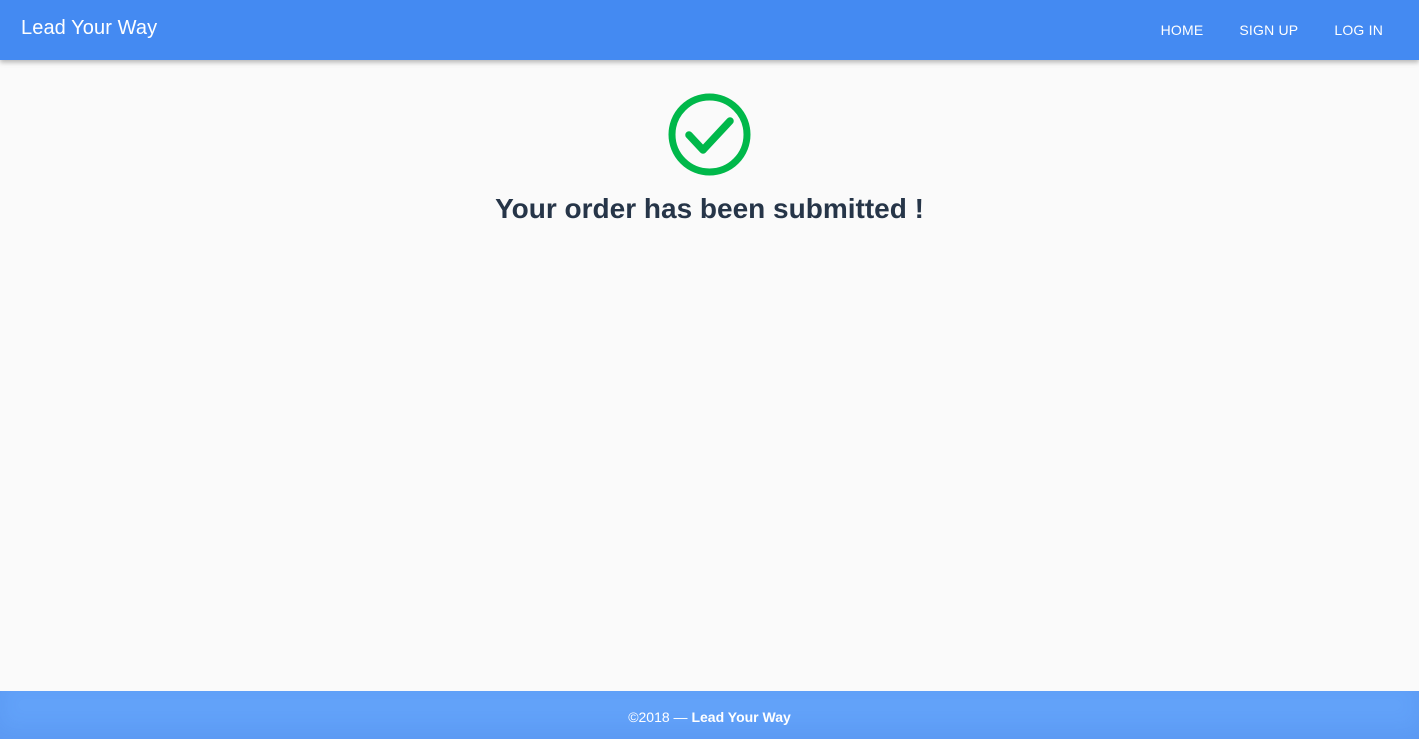 Image resolution: width=1419 pixels, height=739 pixels. I want to click on main-nav: HOME SIGN UP LOG IN, so click(1270, 30).